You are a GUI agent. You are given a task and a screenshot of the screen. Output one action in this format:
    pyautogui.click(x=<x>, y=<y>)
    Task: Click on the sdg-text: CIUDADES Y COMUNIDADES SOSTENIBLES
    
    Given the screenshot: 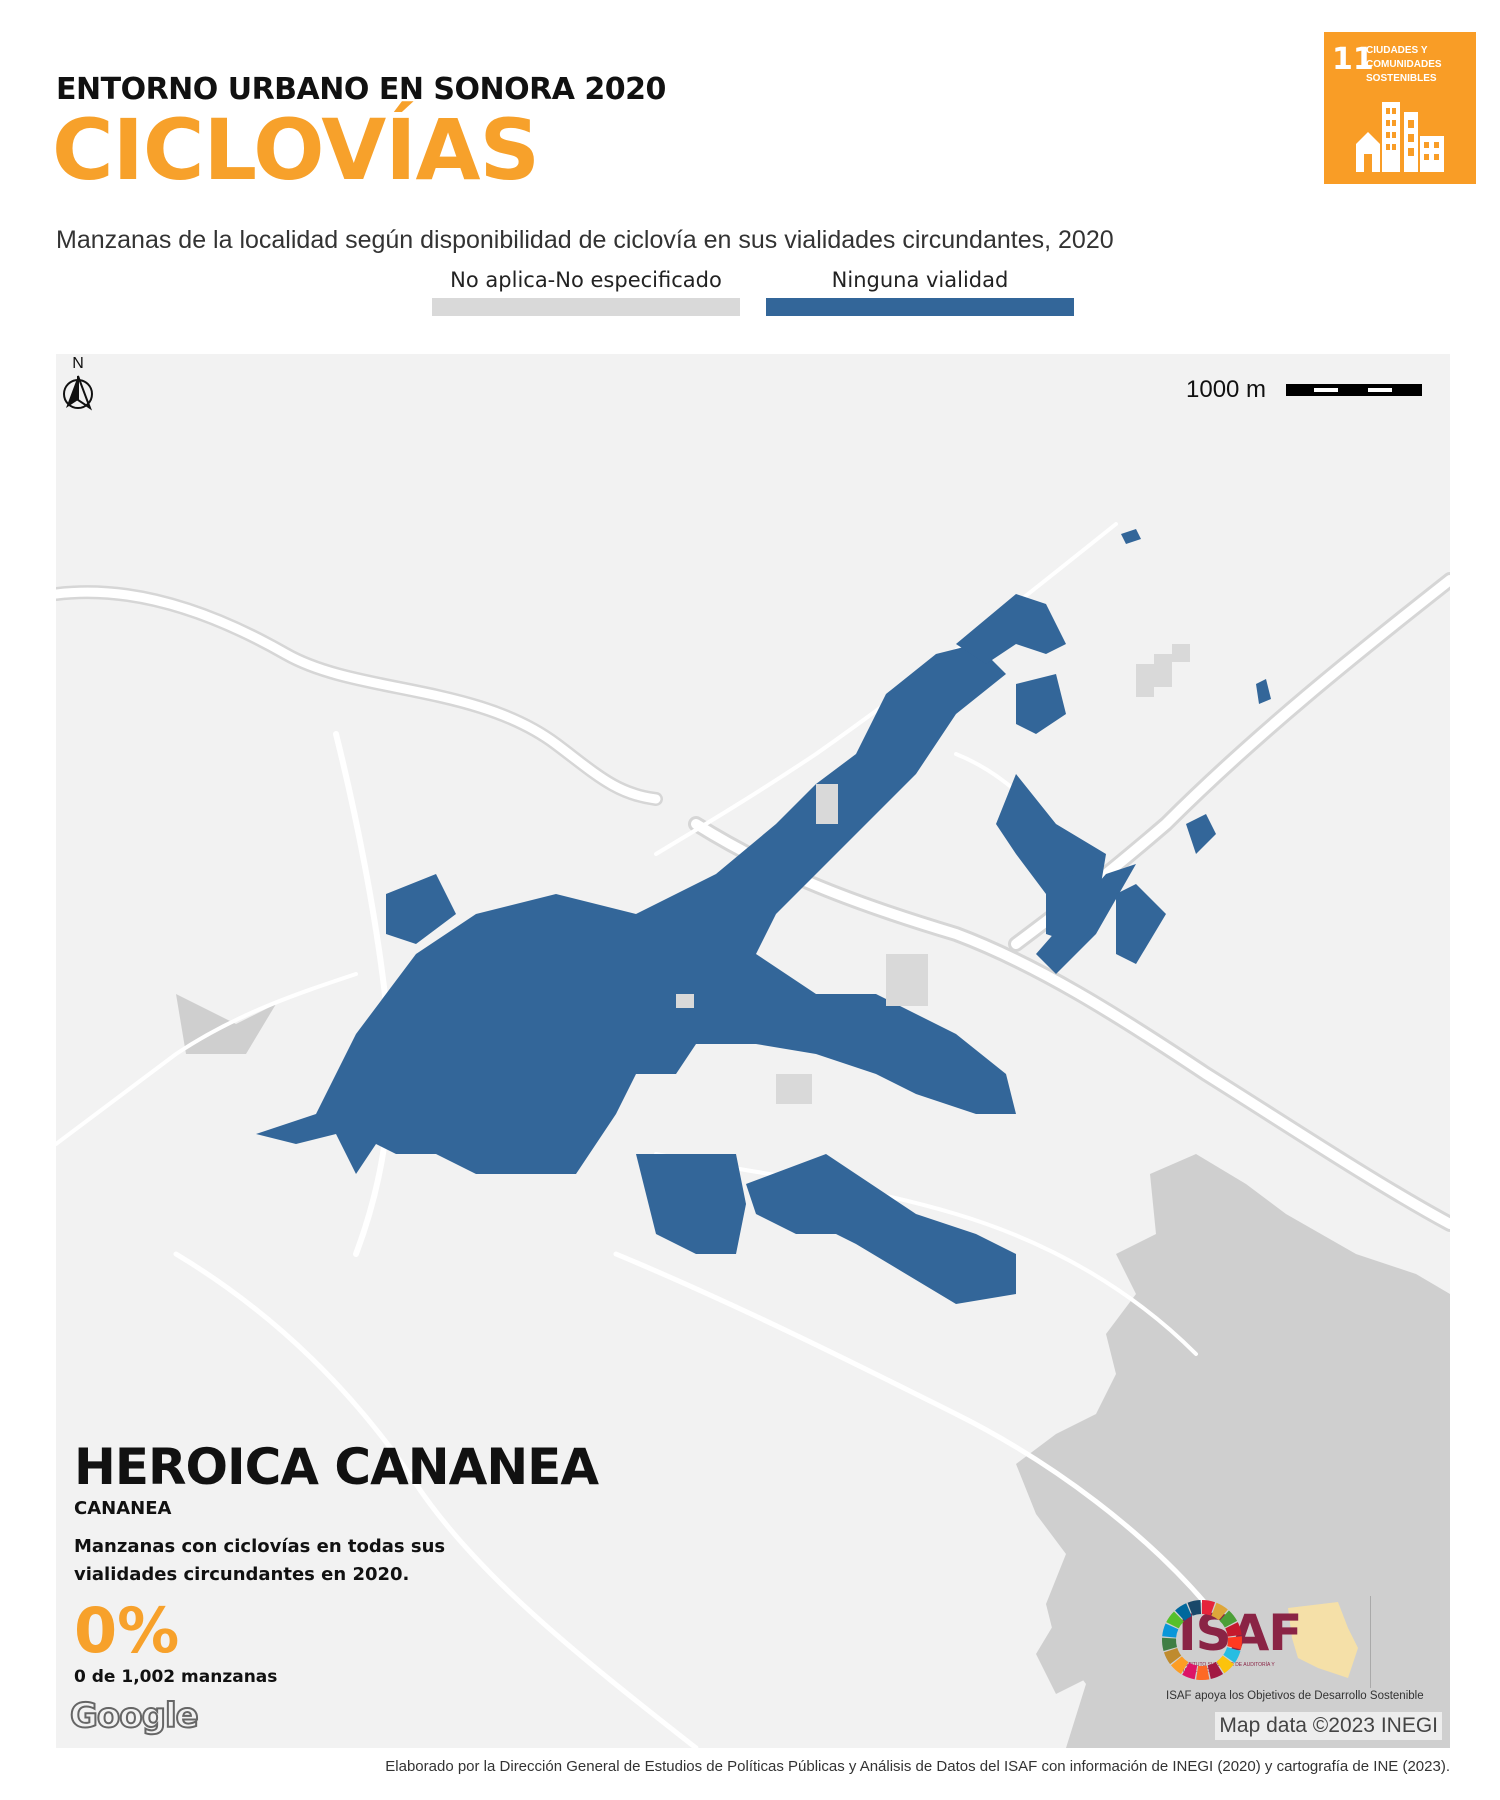 What is the action you would take?
    pyautogui.click(x=1404, y=64)
    